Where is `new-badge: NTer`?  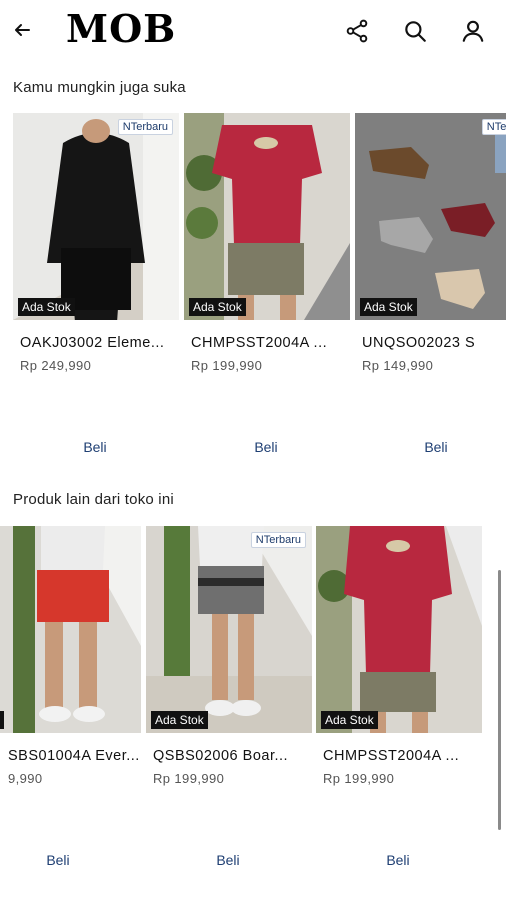 new-badge: NTer is located at coordinates (493, 127).